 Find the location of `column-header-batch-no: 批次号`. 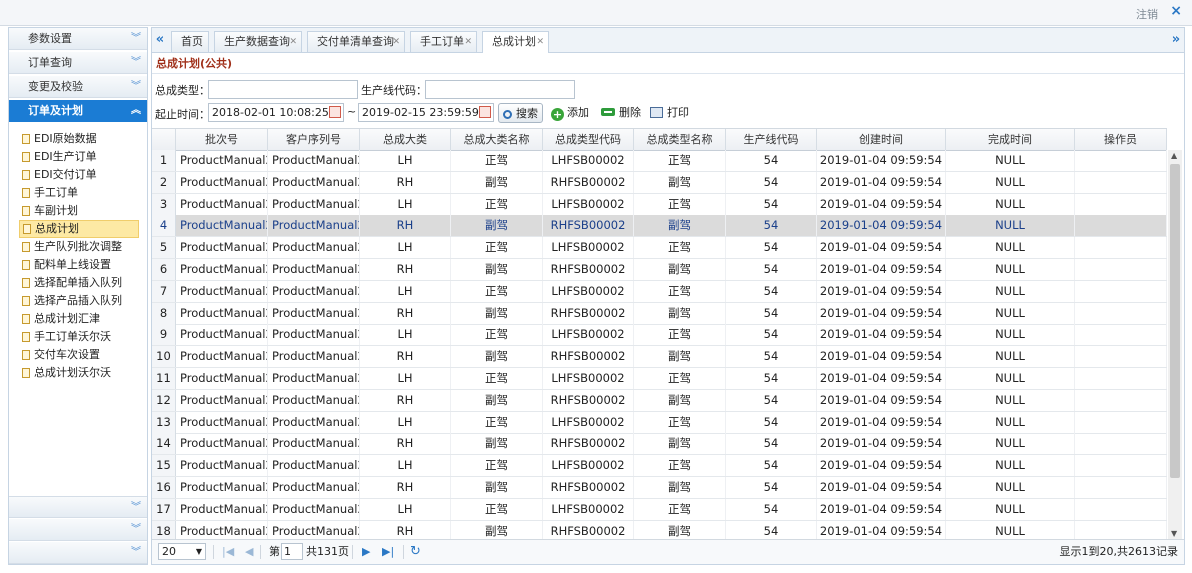

column-header-batch-no: 批次号 is located at coordinates (222, 139).